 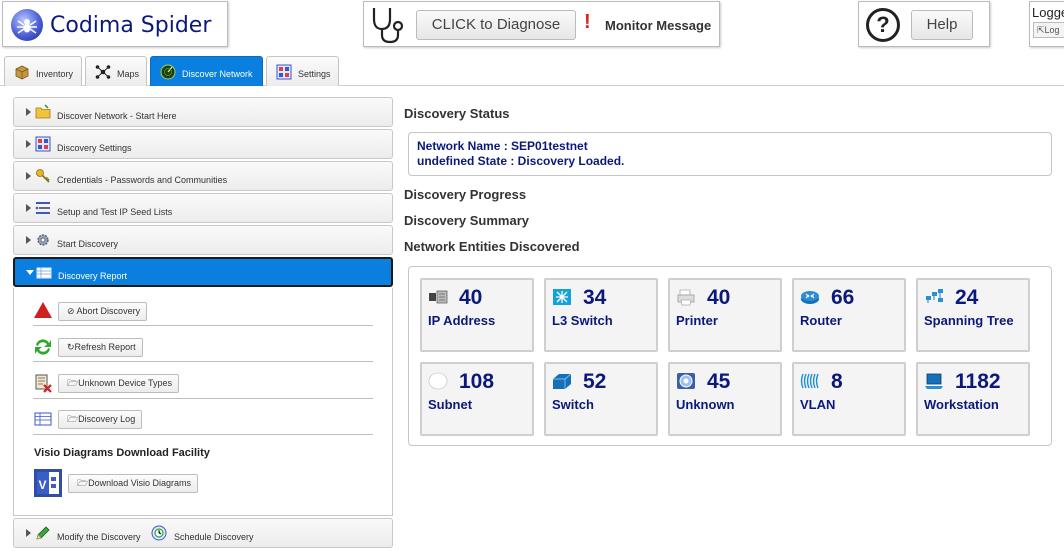 I want to click on tab-discover-network: Discover Network, so click(x=206, y=71).